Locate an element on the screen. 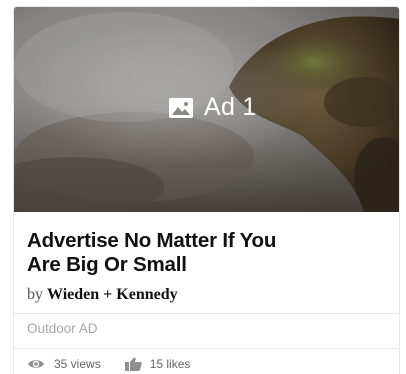 The image size is (406, 374). views-count: 35 views is located at coordinates (77, 364).